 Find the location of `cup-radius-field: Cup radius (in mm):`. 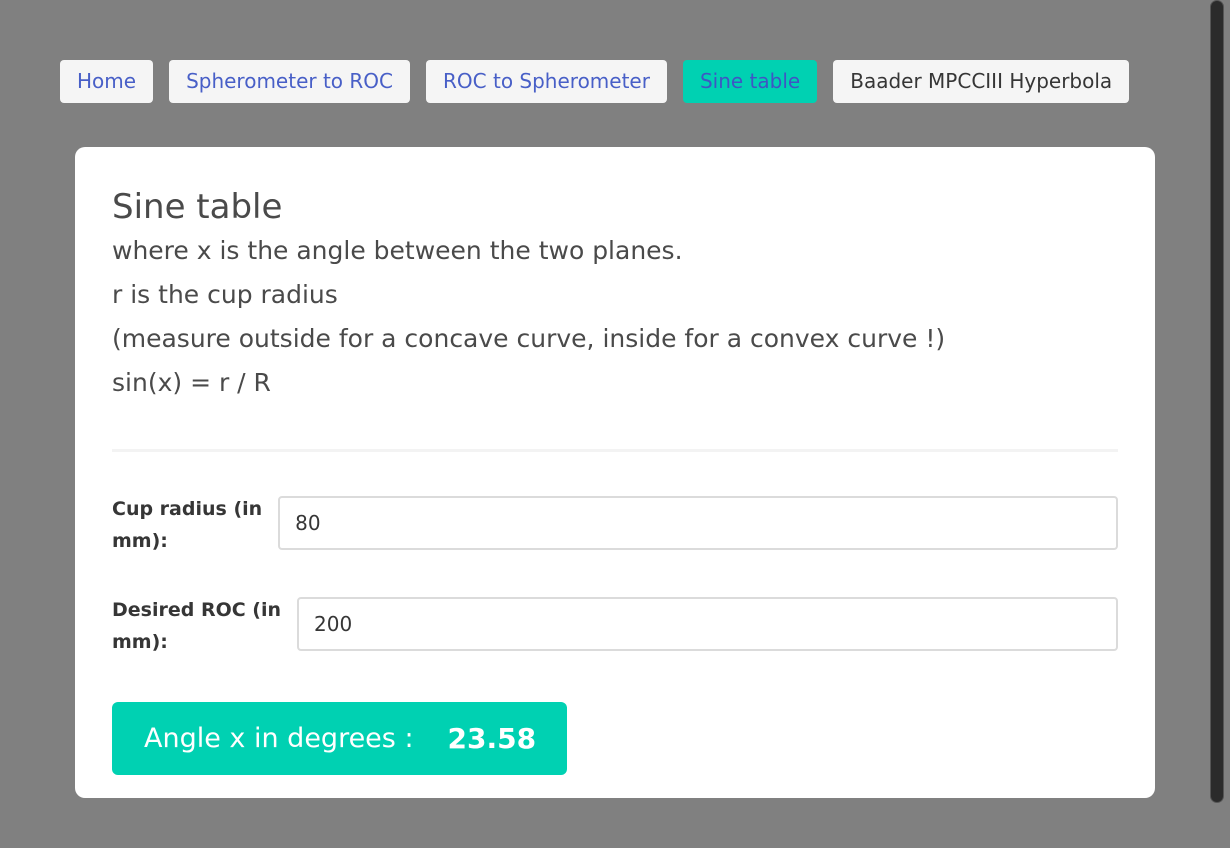

cup-radius-field: Cup radius (in mm): is located at coordinates (615, 526).